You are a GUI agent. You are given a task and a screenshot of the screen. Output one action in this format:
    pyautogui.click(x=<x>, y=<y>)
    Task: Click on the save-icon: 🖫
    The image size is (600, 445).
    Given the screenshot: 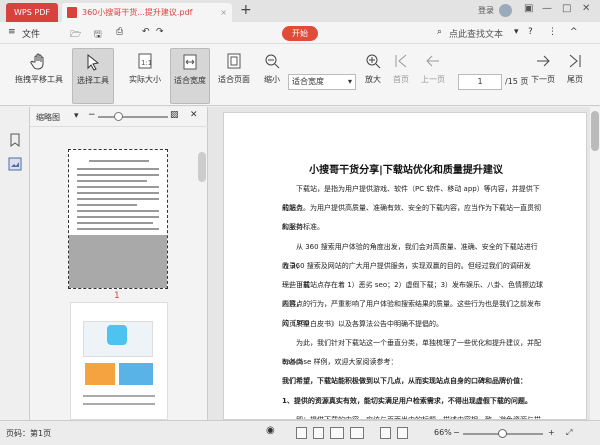 What is the action you would take?
    pyautogui.click(x=98, y=35)
    